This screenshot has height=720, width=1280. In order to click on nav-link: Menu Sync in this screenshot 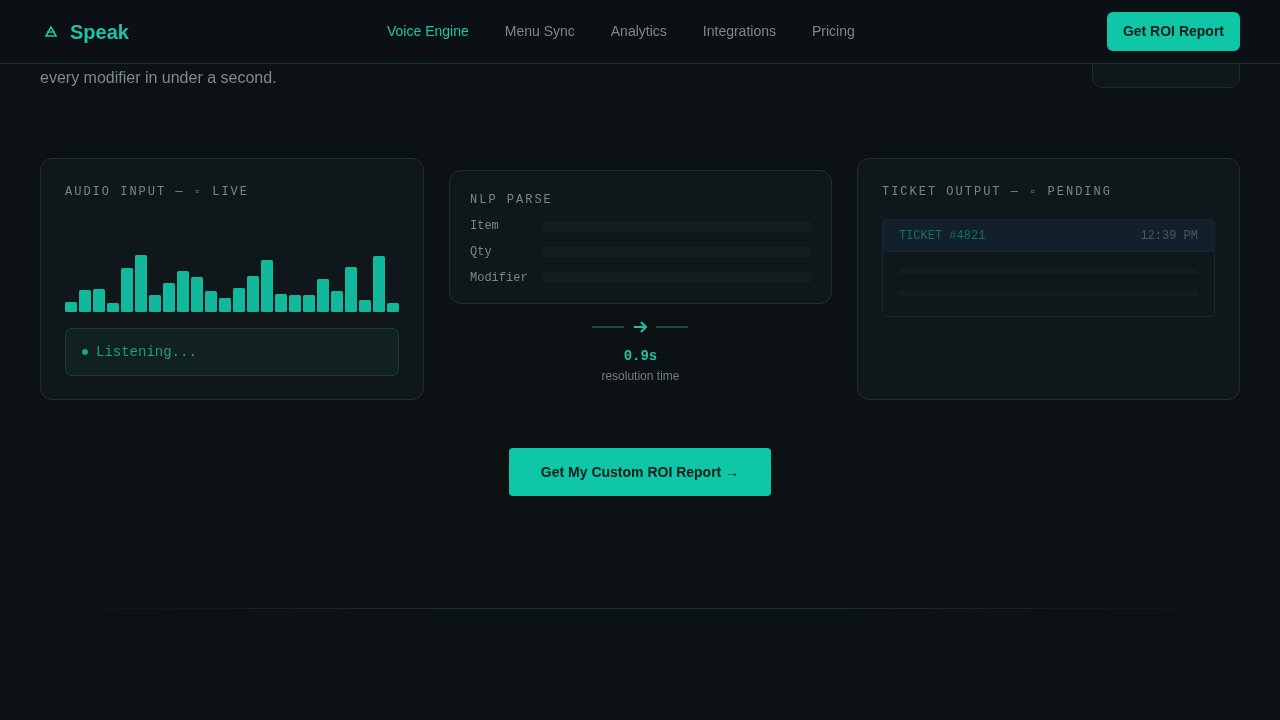, I will do `click(539, 31)`.